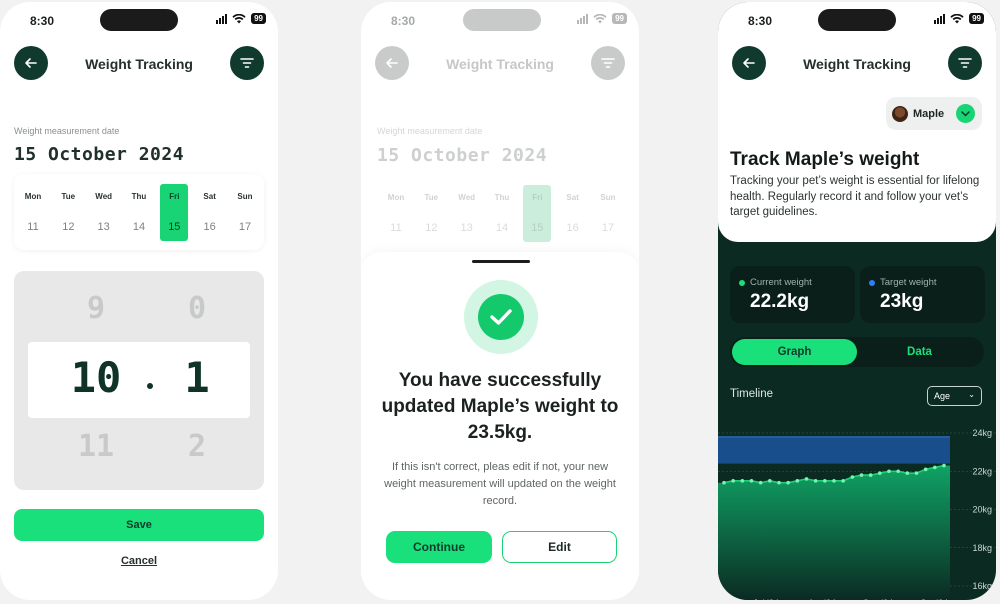 This screenshot has height=604, width=1000. Describe the element at coordinates (139, 525) in the screenshot. I see `save-button: Save` at that location.